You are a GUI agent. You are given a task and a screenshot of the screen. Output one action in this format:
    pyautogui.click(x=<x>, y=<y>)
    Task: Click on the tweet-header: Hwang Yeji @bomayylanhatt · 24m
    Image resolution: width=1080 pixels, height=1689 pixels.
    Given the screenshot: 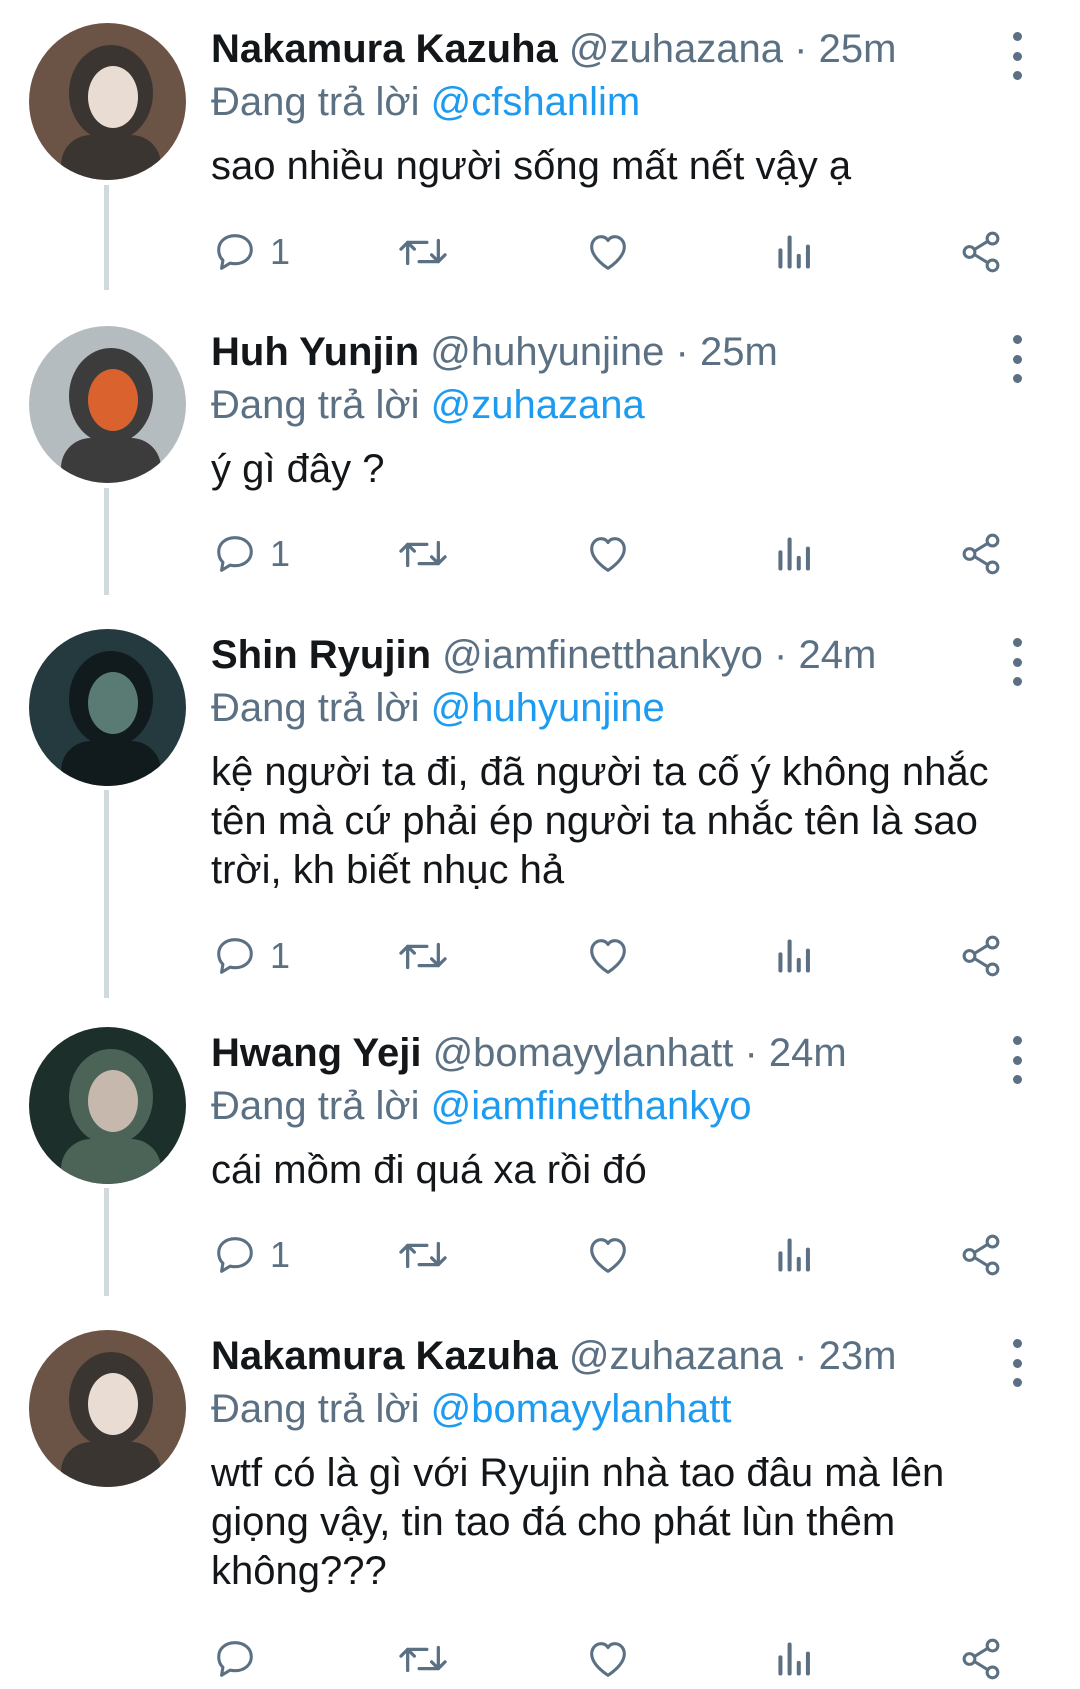 What is the action you would take?
    pyautogui.click(x=611, y=1053)
    